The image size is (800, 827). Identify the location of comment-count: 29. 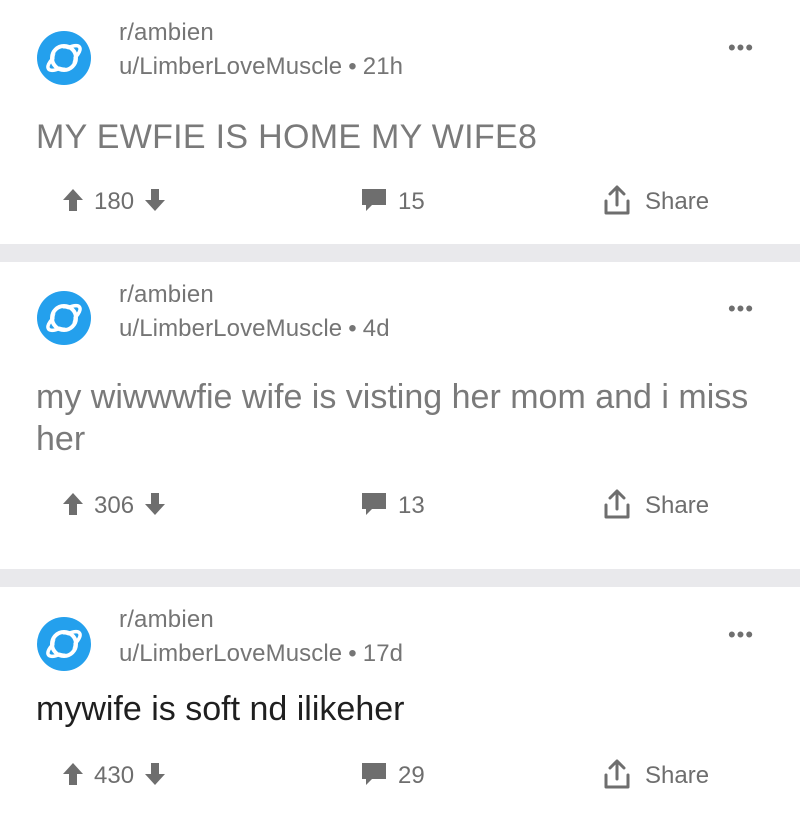
(411, 775).